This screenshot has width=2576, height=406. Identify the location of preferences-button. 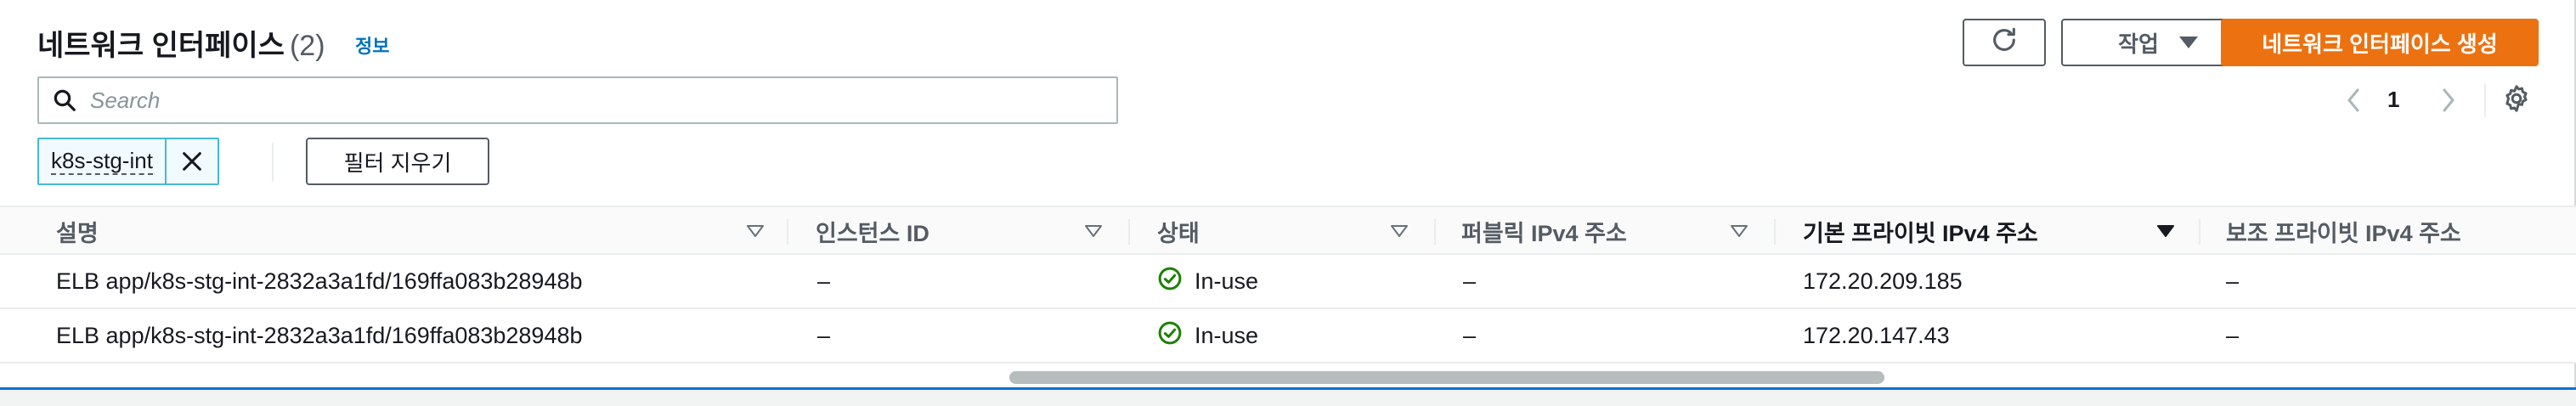
(2516, 100).